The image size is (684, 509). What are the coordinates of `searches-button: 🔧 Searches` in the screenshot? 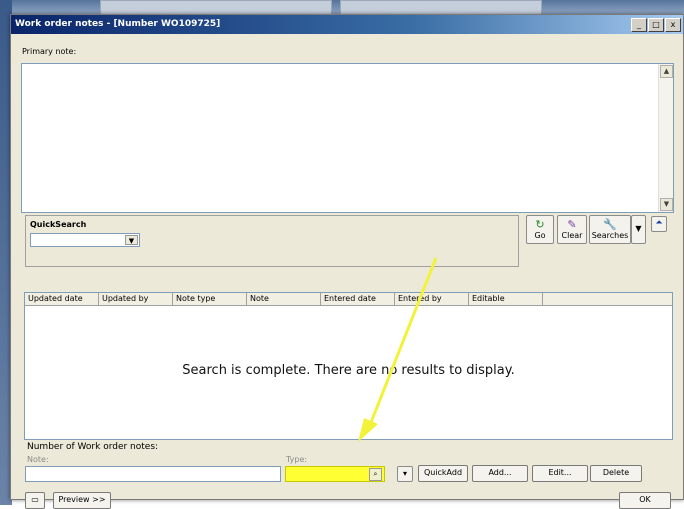 It's located at (610, 229).